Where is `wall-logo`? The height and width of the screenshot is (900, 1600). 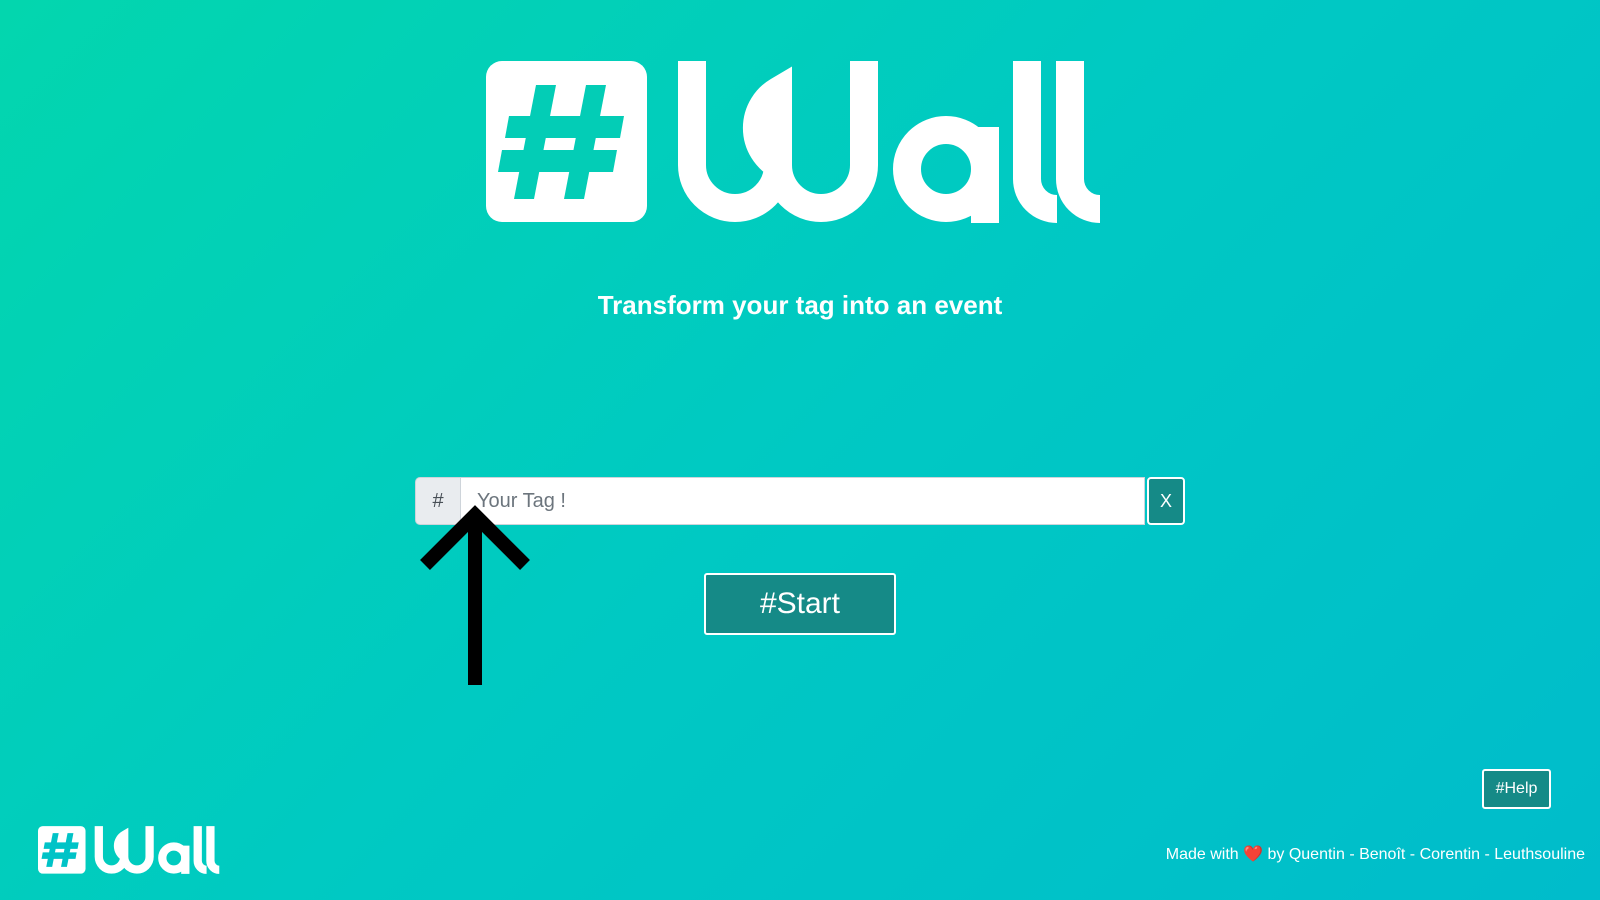 wall-logo is located at coordinates (793, 142).